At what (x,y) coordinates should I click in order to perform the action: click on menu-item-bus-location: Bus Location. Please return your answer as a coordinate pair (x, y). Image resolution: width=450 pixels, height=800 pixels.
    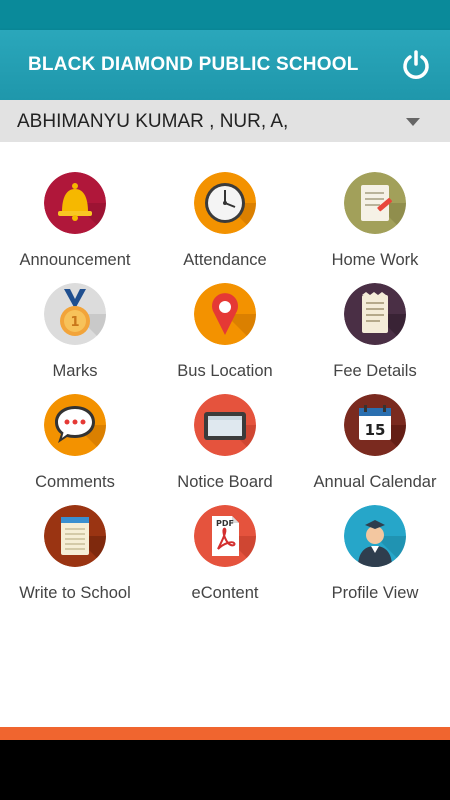
    Looking at the image, I should click on (225, 328).